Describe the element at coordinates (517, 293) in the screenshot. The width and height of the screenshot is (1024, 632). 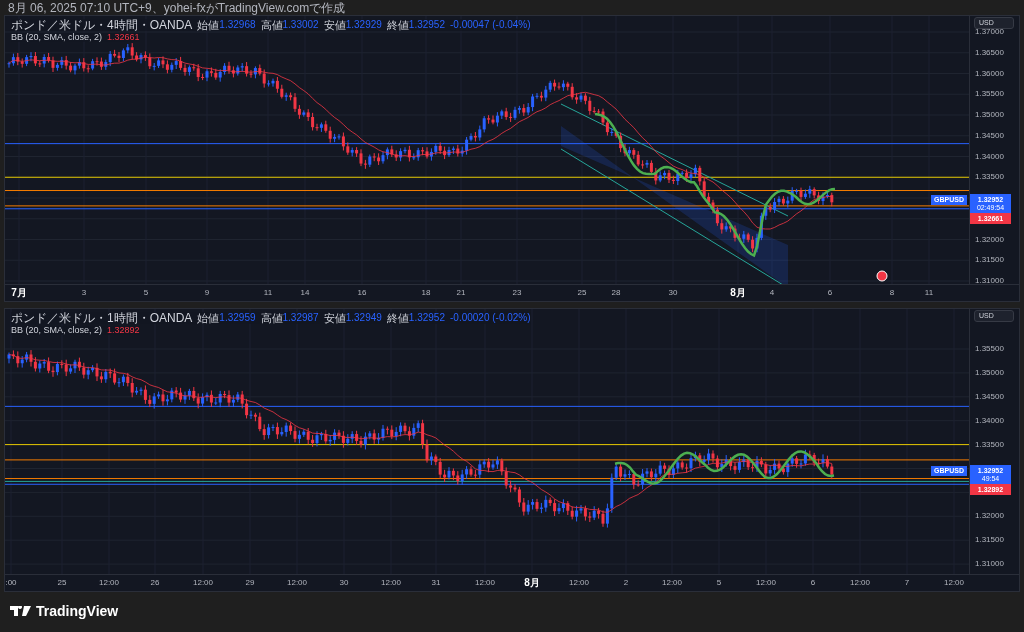
I see `time-label: 23` at that location.